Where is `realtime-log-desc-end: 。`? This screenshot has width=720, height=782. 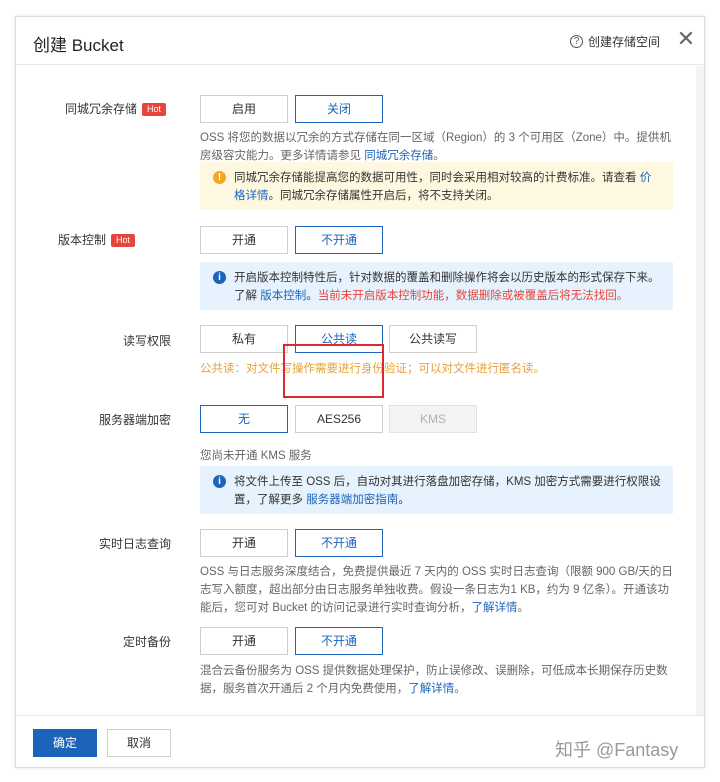
realtime-log-desc-end: 。 is located at coordinates (523, 608).